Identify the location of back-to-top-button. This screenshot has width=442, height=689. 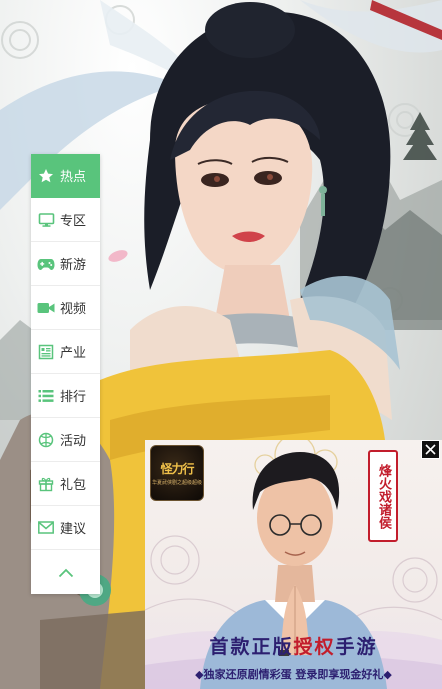
(65, 572).